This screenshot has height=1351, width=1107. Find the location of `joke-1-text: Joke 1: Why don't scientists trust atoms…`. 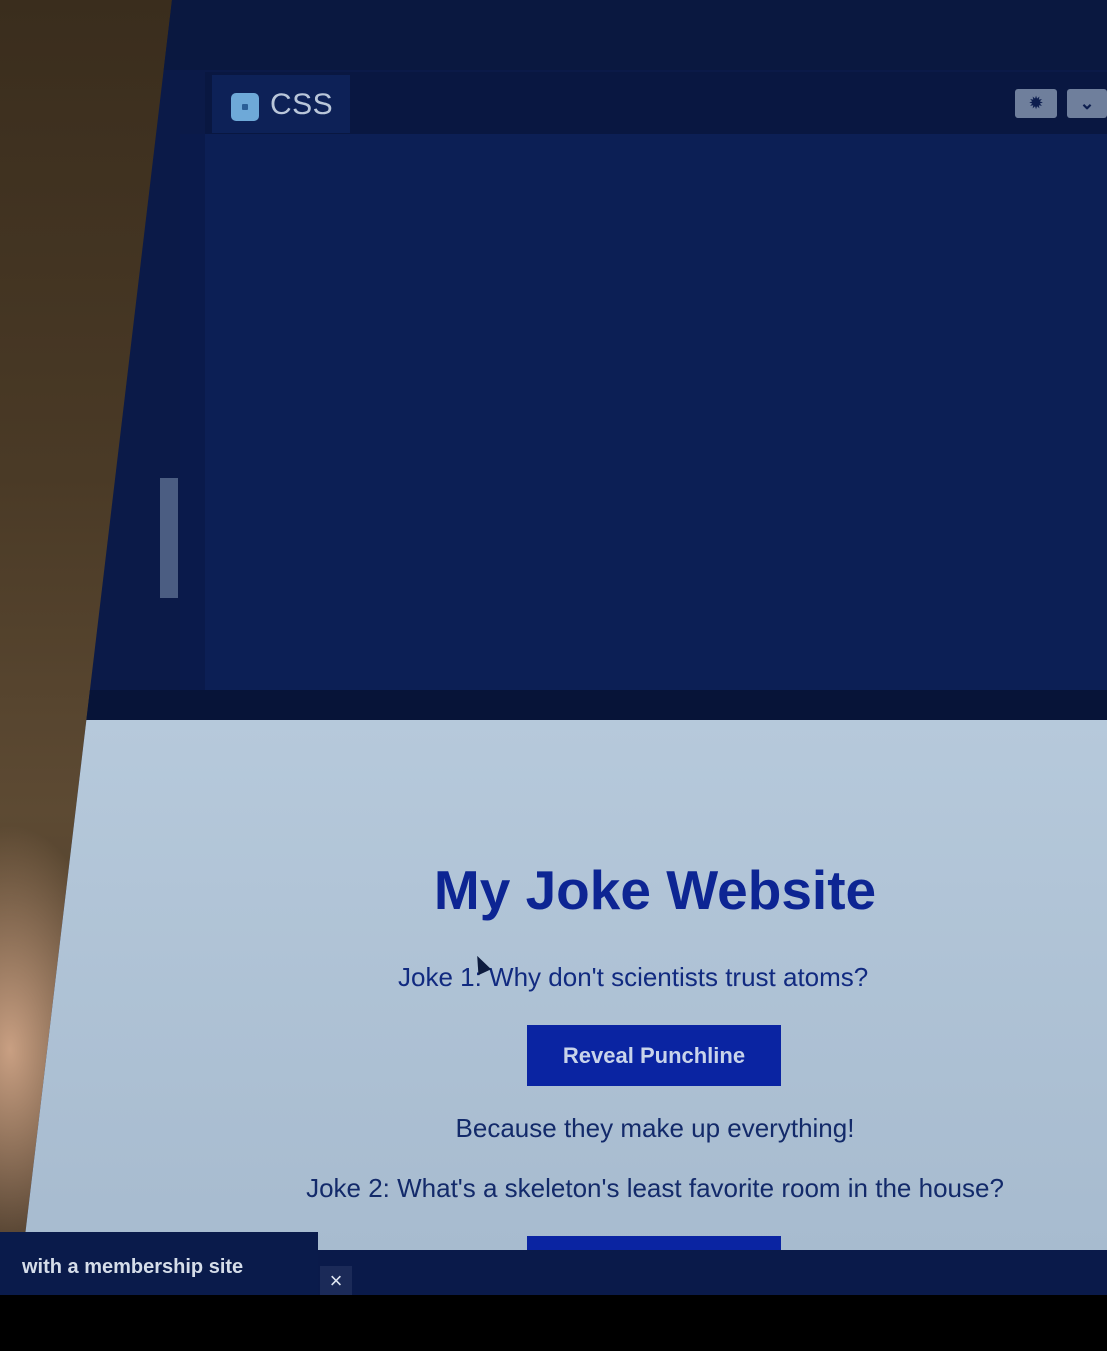

joke-1-text: Joke 1: Why don't scientists trust atoms… is located at coordinates (633, 977).